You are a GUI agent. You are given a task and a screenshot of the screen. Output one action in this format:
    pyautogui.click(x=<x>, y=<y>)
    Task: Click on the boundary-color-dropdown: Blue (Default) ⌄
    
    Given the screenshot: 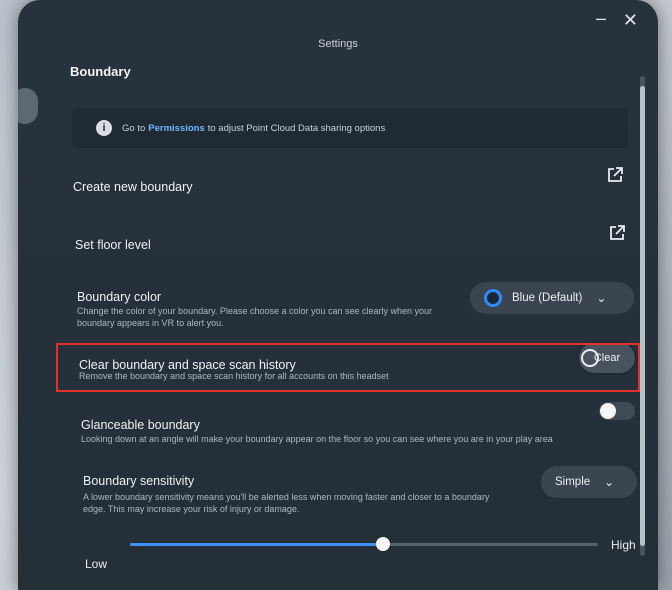 What is the action you would take?
    pyautogui.click(x=552, y=298)
    